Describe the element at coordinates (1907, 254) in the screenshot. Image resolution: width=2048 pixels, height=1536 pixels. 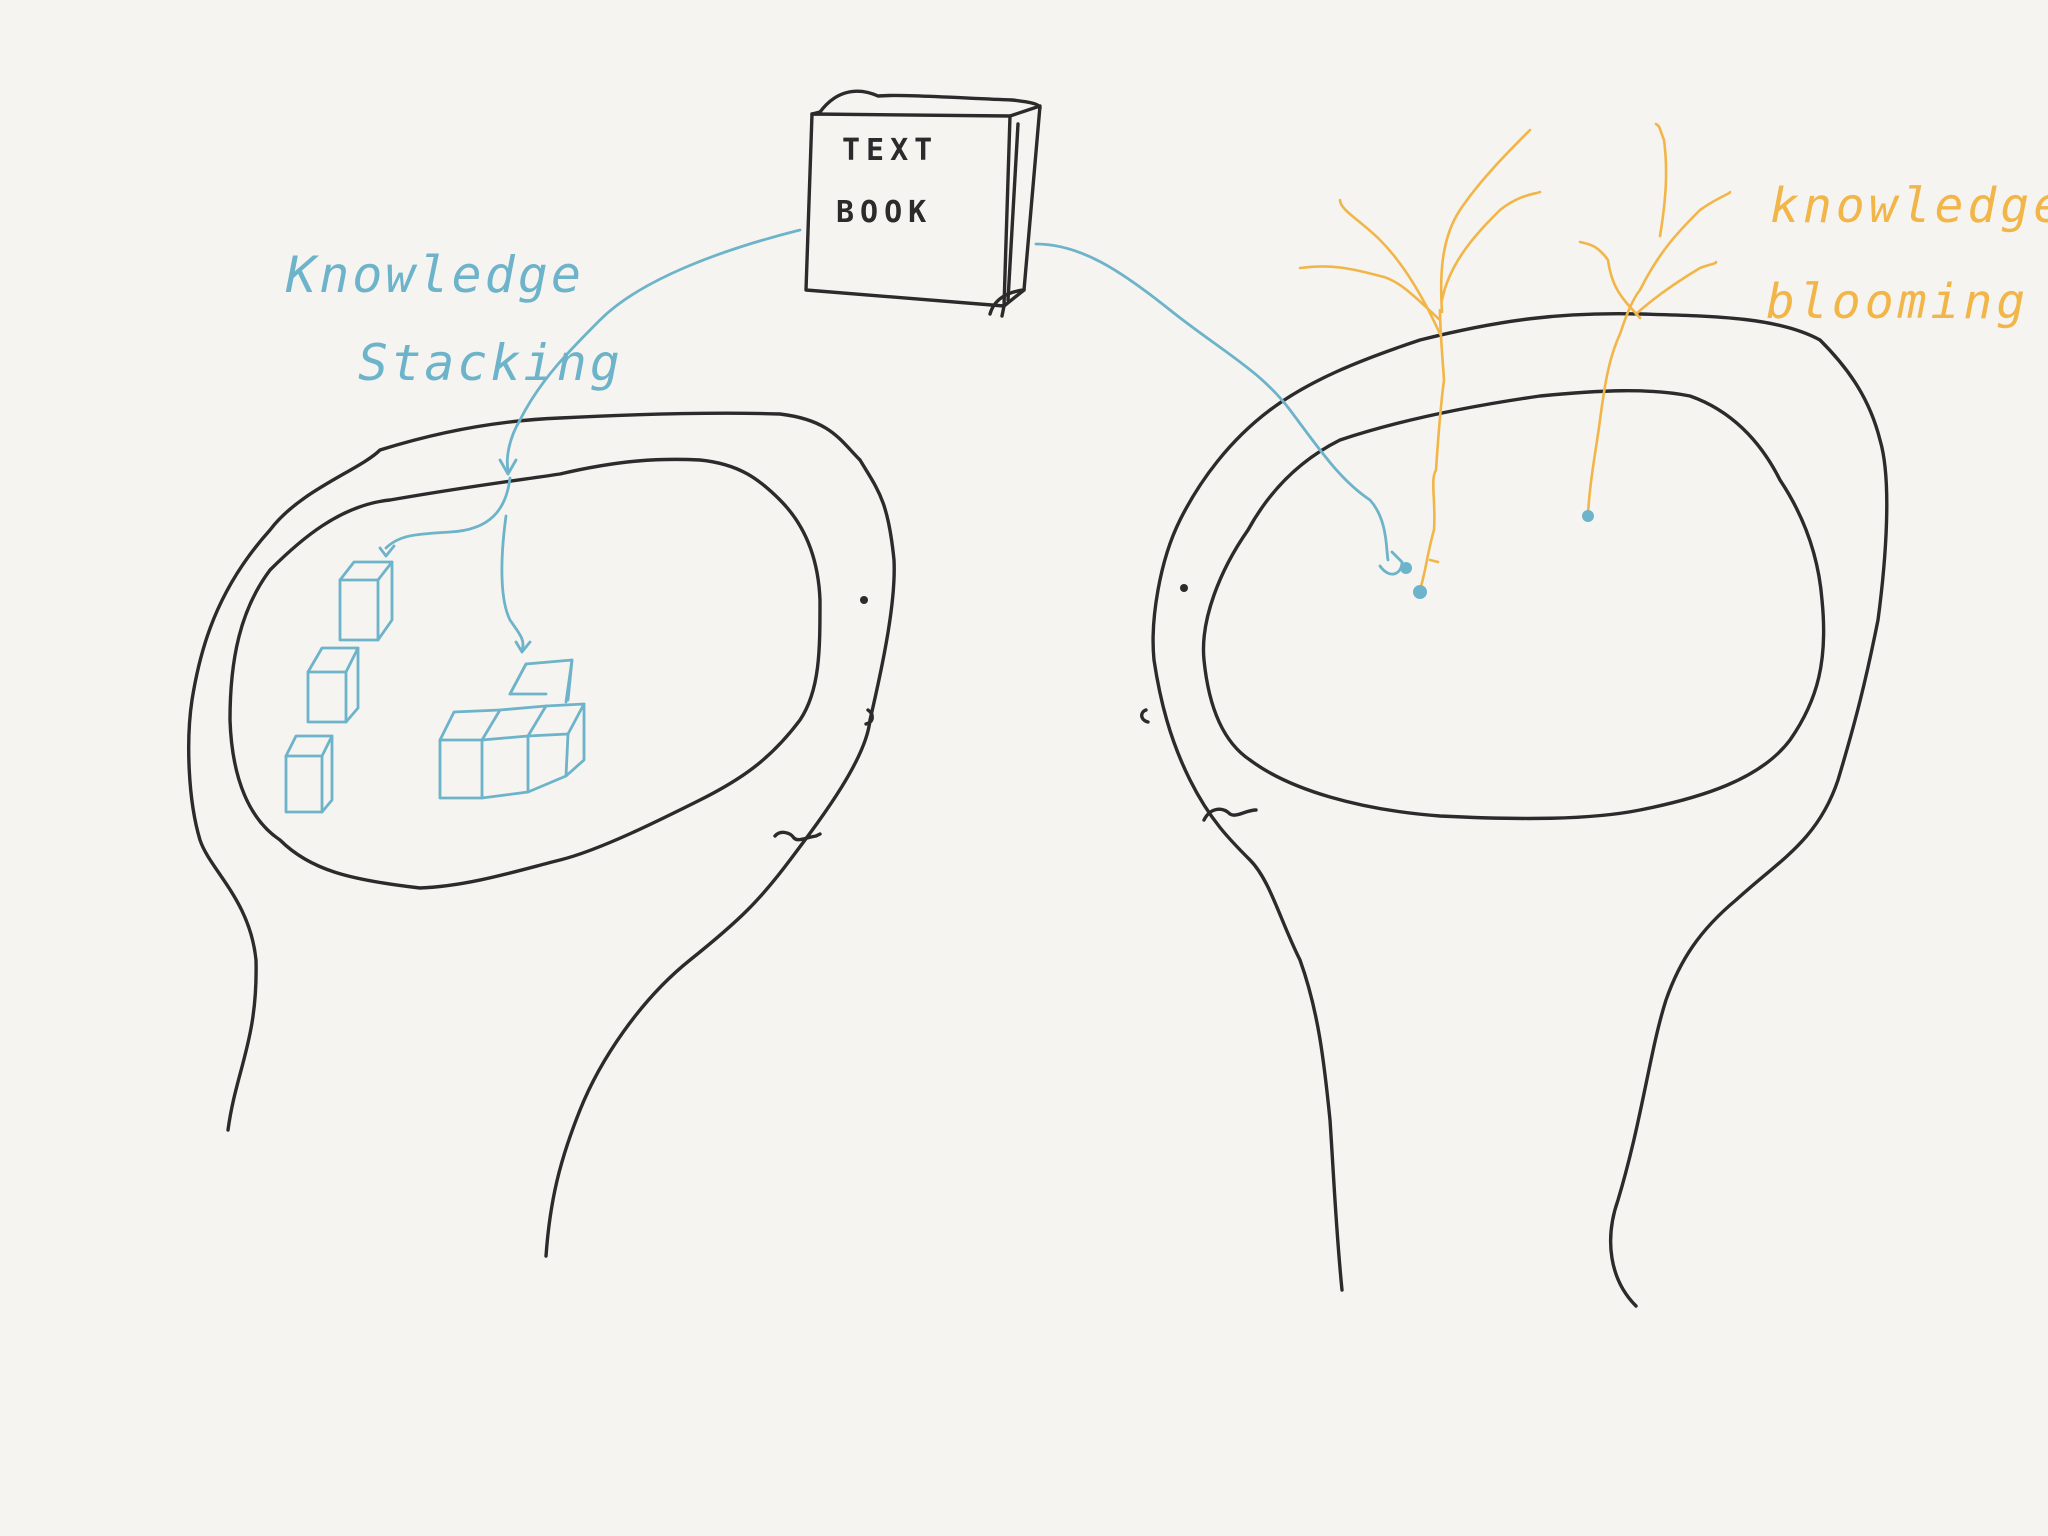
I see `blooming-label: knowledge blooming` at that location.